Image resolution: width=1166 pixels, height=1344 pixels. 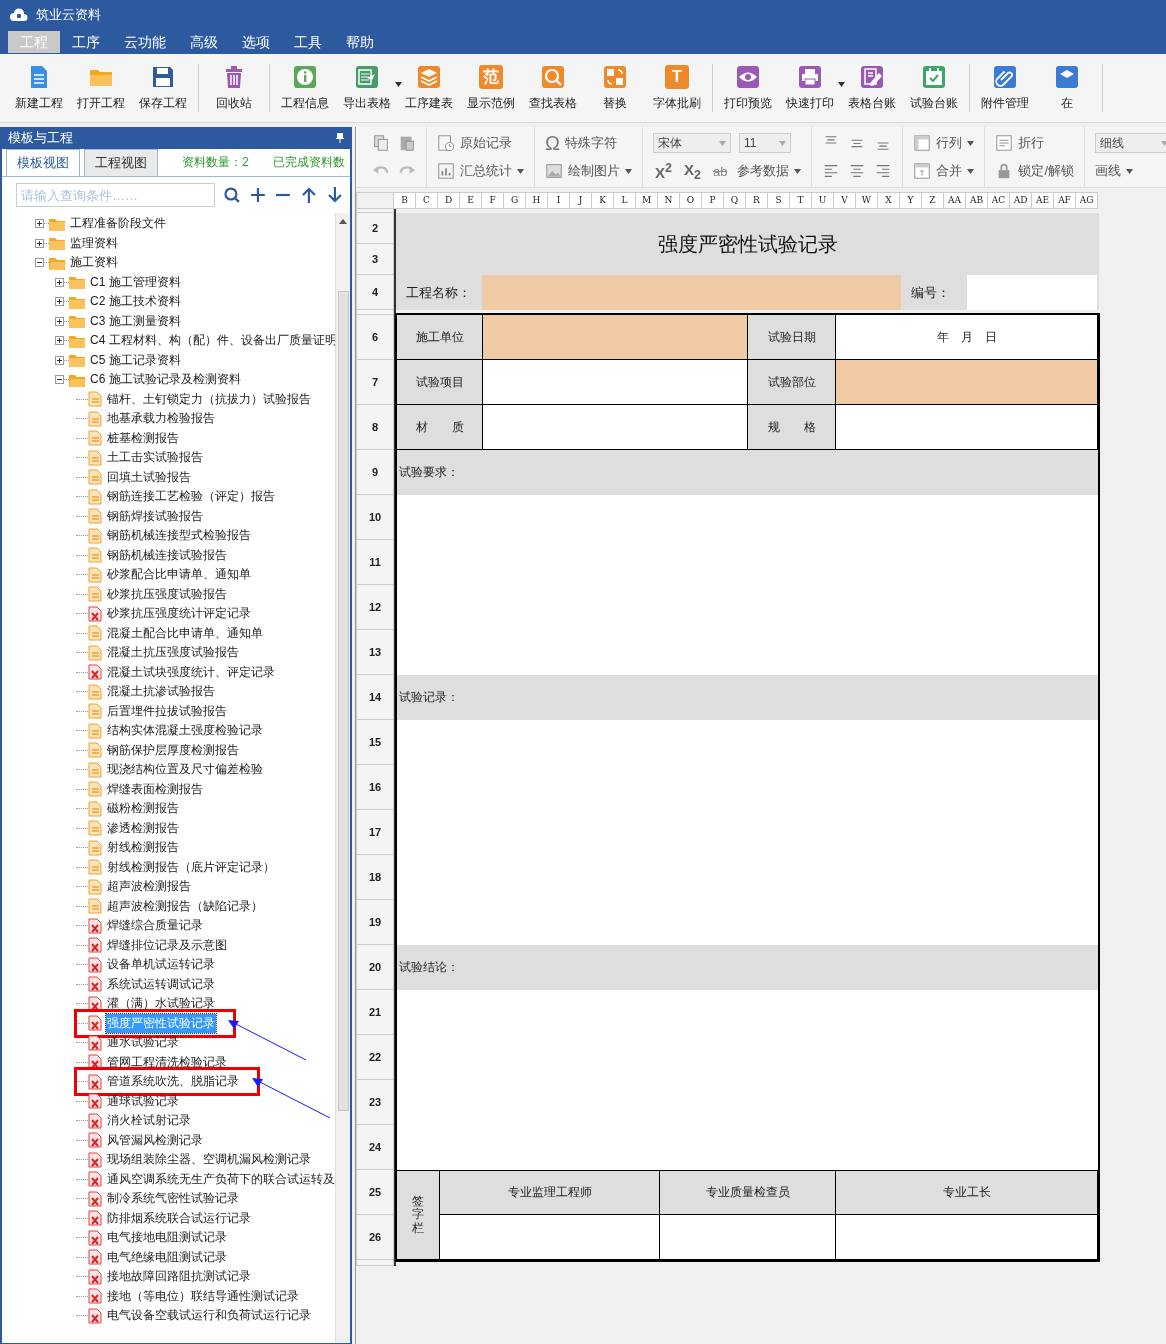 I want to click on script-button: X$_{2}$, so click(x=692, y=171).